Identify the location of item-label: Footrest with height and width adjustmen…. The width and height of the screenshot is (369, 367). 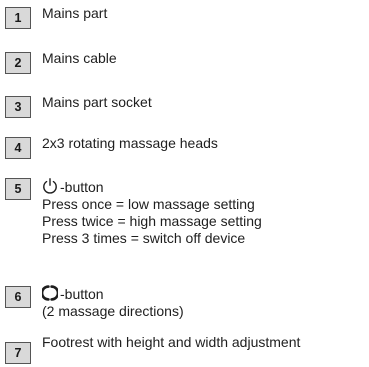
(171, 342).